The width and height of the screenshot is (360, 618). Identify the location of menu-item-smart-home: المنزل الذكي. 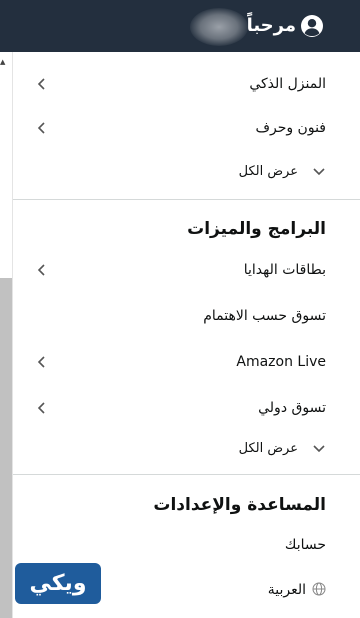
(186, 84).